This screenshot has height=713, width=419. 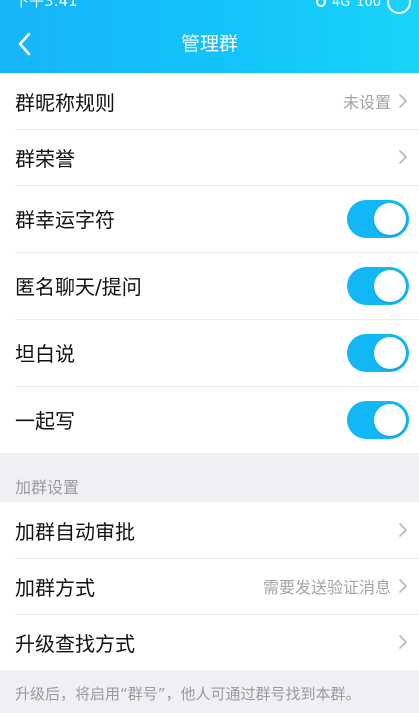 I want to click on upgrade-footnote: 升级后，将启用“群号”，他人可通过群号找到本群。, so click(x=188, y=694).